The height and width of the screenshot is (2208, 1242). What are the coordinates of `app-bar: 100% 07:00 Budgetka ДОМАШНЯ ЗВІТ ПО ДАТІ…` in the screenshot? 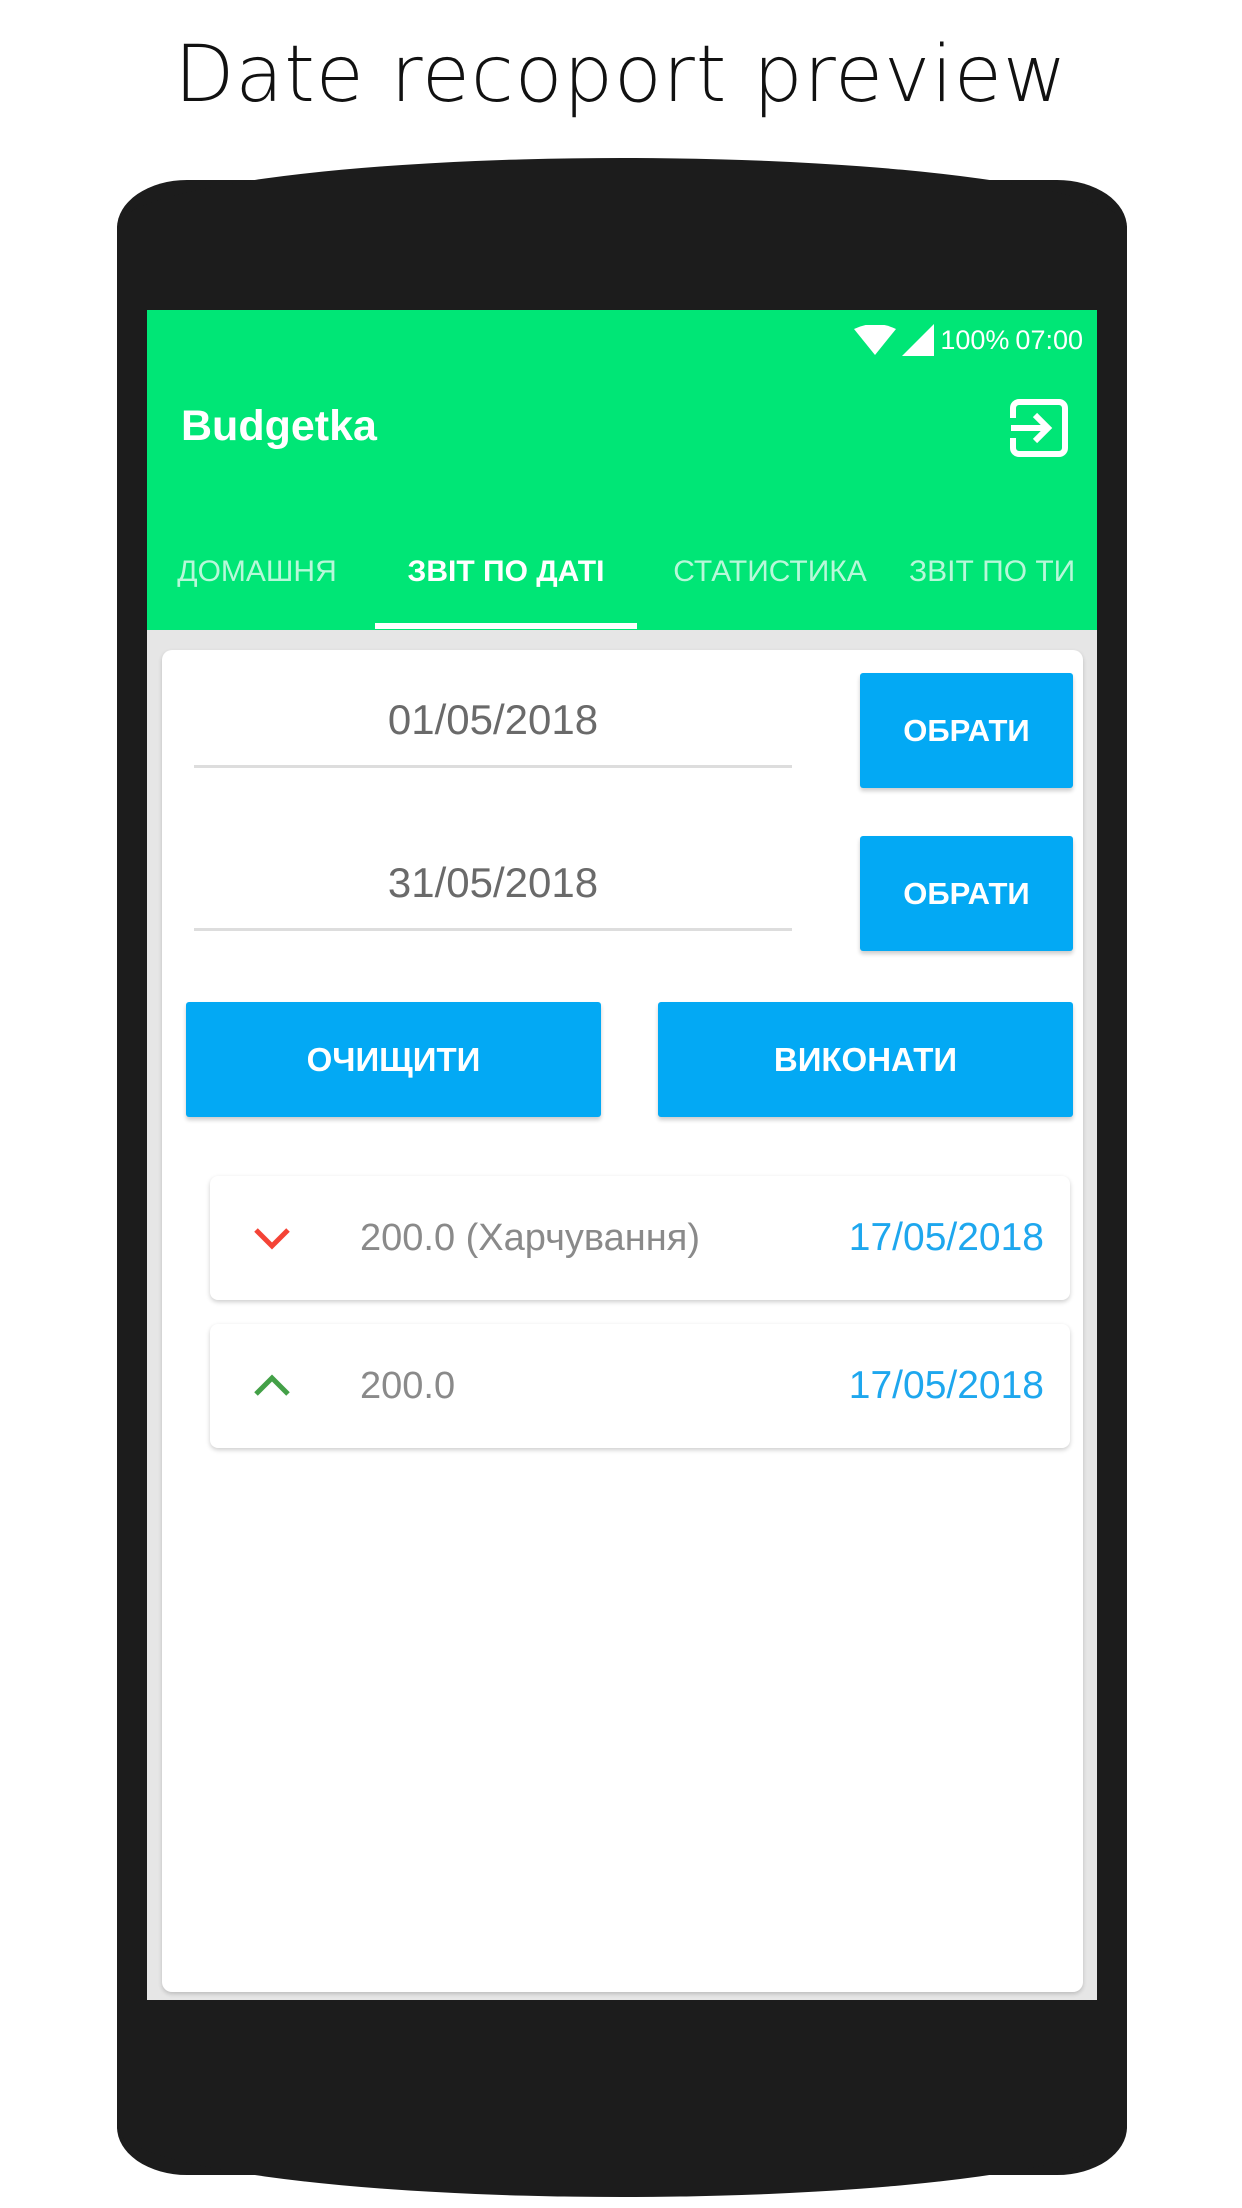 It's located at (622, 470).